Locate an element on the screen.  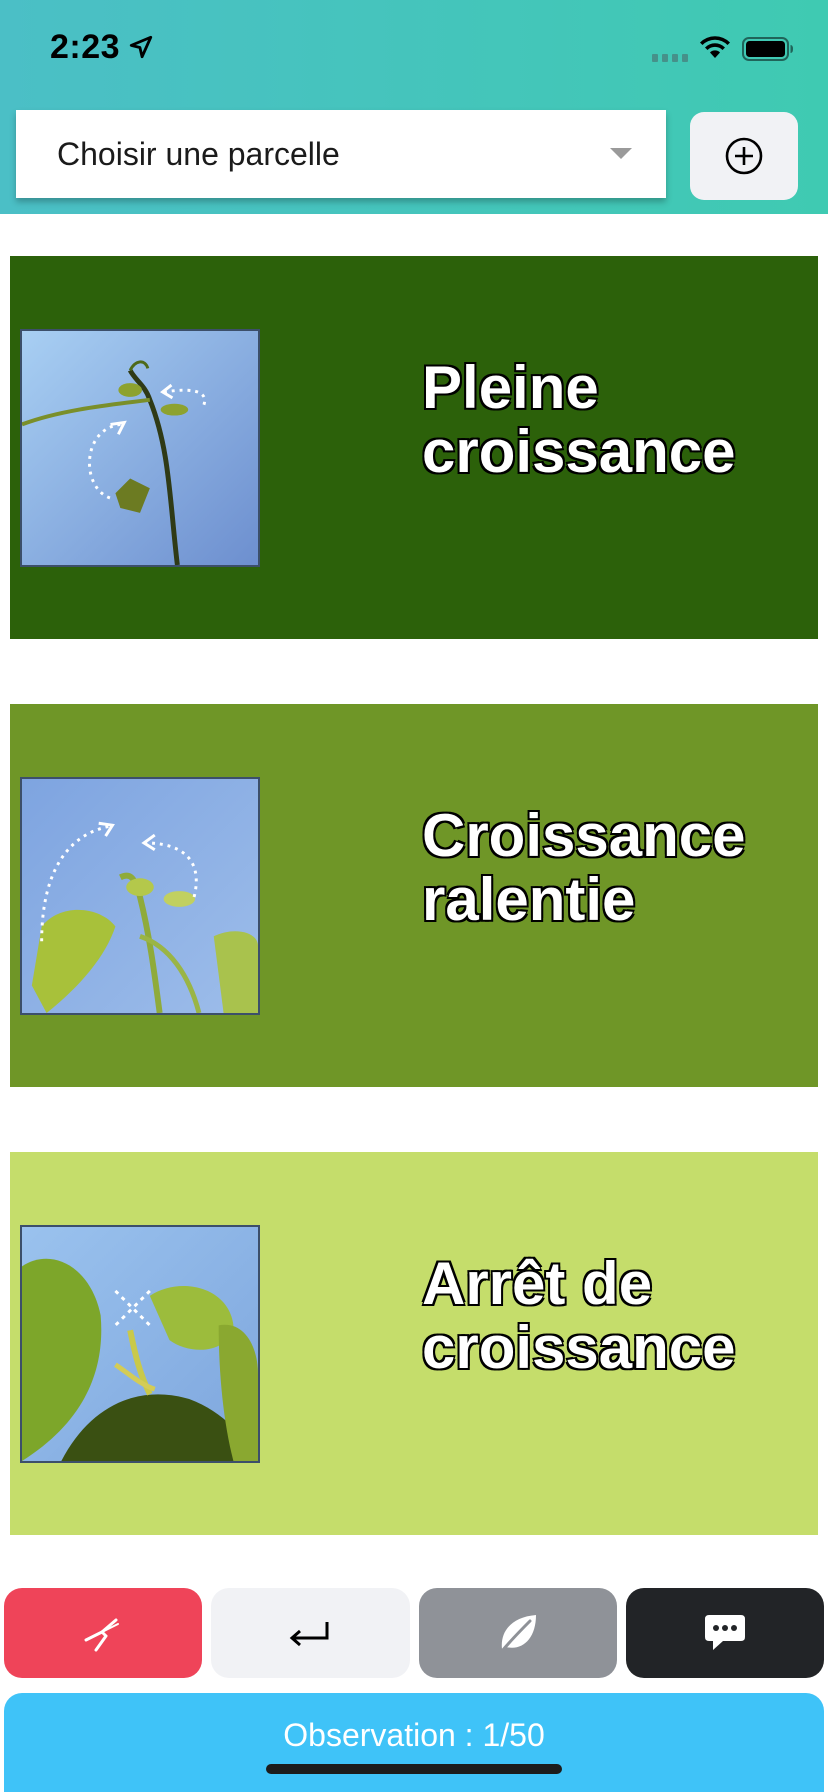
pruning-shears-icon is located at coordinates (102, 1635).